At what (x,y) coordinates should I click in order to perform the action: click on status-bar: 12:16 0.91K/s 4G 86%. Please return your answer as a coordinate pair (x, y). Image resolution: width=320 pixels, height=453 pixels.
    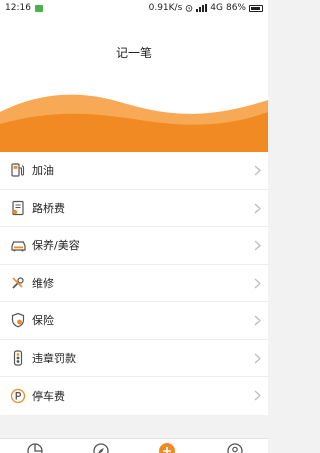
    Looking at the image, I should click on (134, 8).